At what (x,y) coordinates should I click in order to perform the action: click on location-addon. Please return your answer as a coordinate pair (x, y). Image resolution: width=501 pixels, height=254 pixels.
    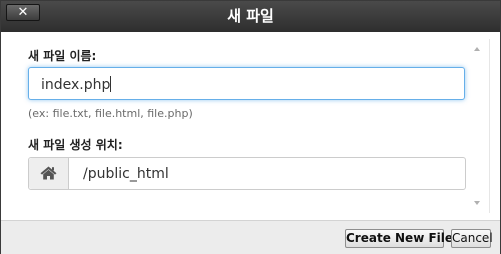
    Looking at the image, I should click on (49, 173).